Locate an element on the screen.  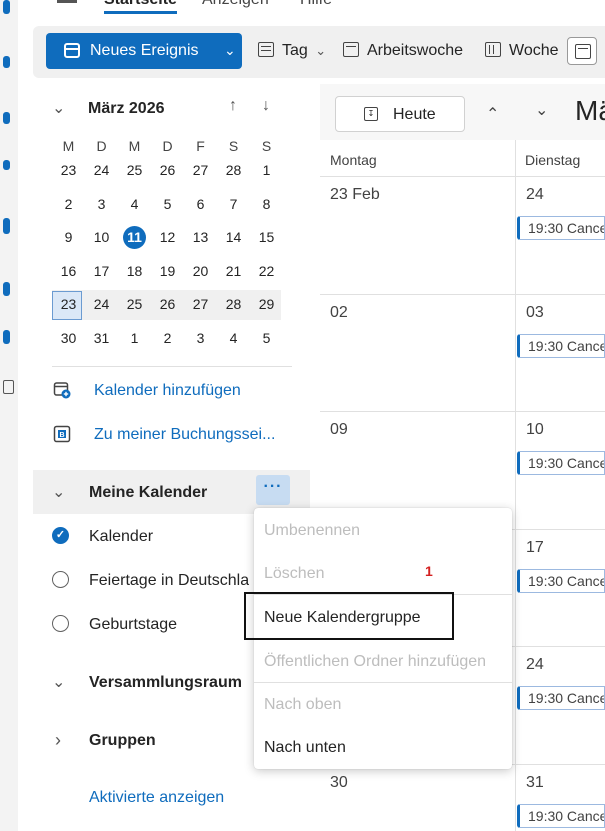
mini-calendar-day: 30 is located at coordinates (68, 341).